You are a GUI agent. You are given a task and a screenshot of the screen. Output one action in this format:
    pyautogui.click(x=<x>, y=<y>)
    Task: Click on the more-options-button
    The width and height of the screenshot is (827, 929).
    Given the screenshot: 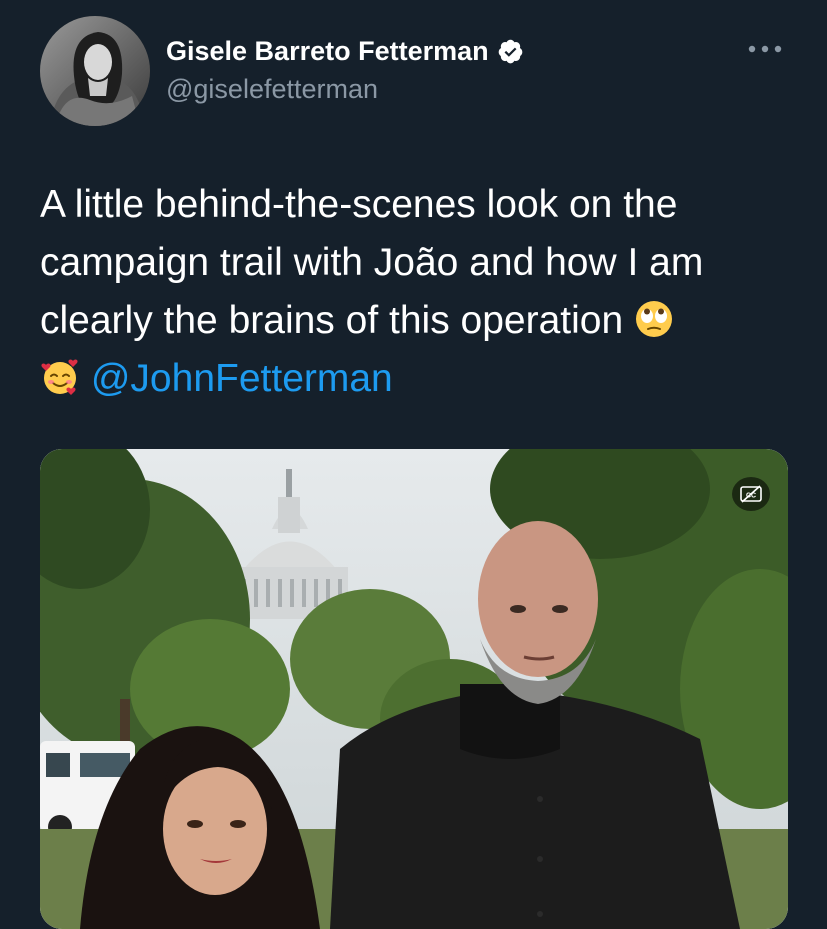 What is the action you would take?
    pyautogui.click(x=765, y=49)
    